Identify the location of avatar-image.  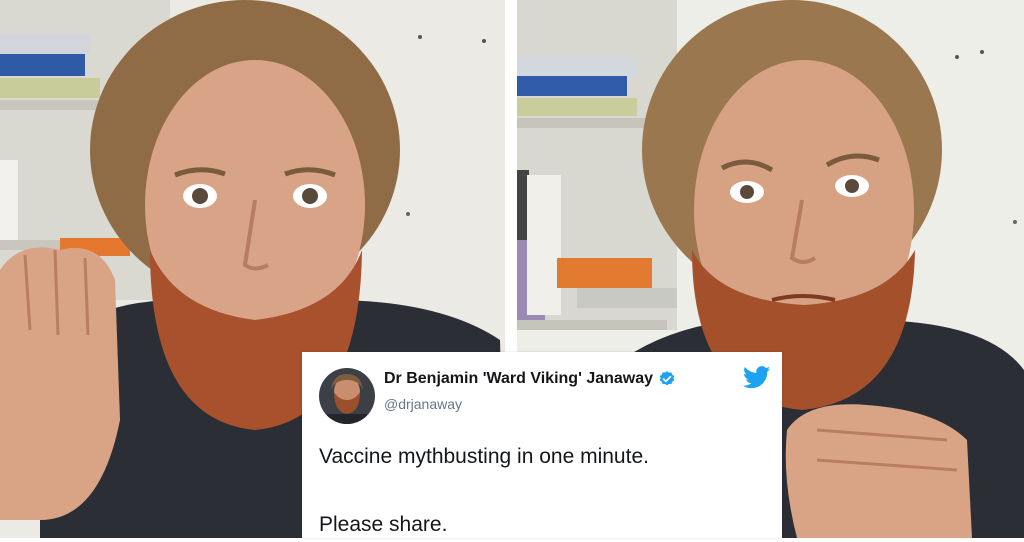
(347, 396).